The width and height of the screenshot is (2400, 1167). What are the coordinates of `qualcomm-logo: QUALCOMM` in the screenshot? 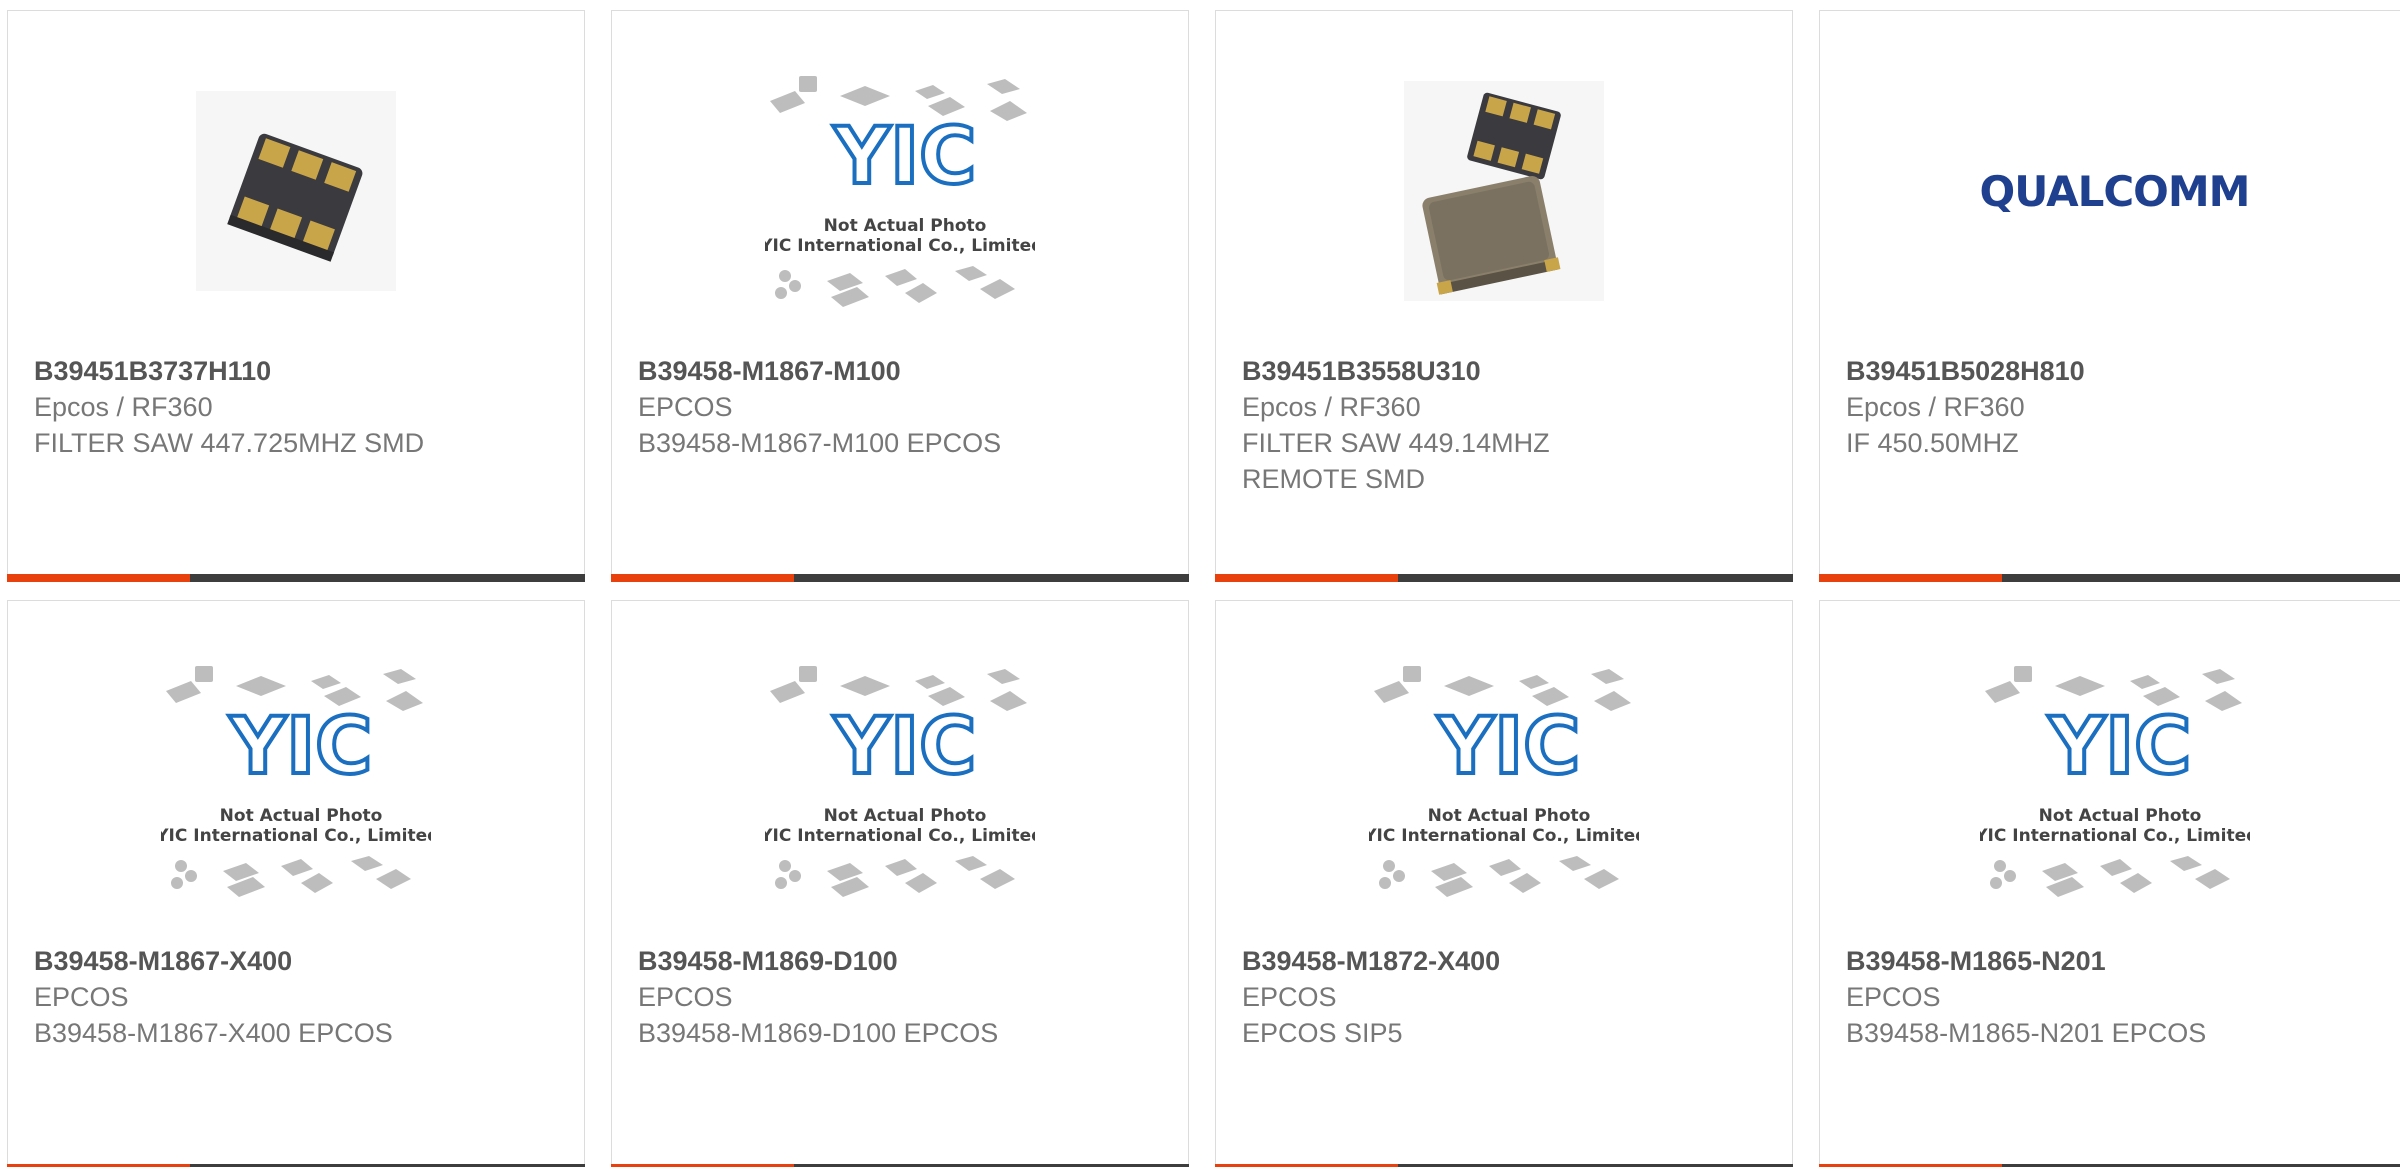 It's located at (2115, 191).